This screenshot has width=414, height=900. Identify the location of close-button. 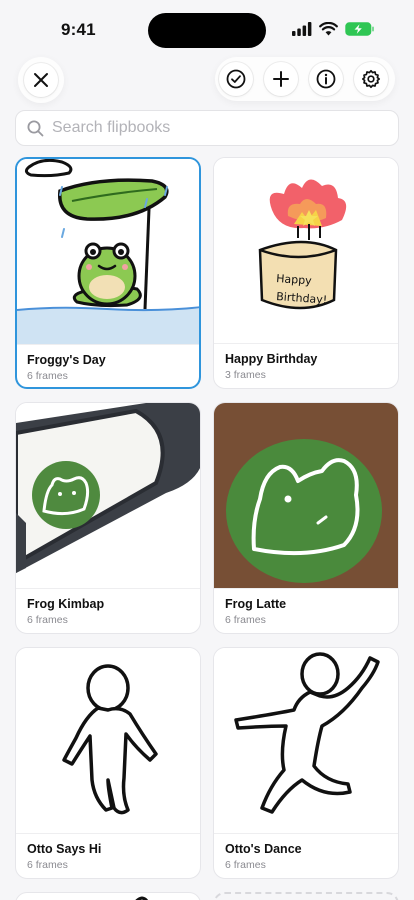
(41, 80).